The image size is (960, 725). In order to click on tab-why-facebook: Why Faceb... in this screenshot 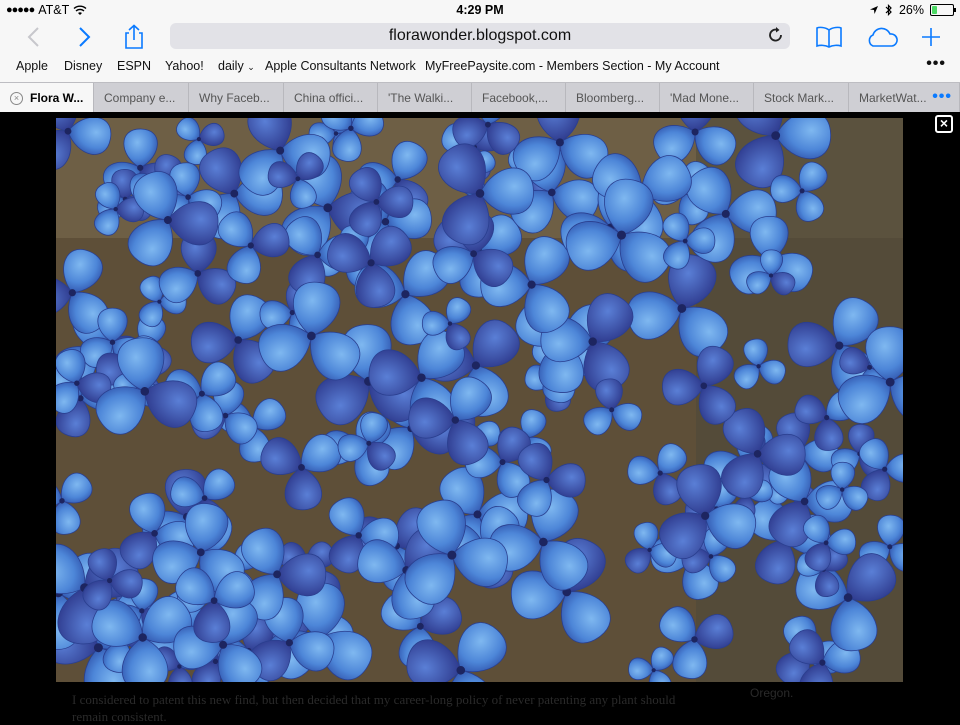, I will do `click(236, 98)`.